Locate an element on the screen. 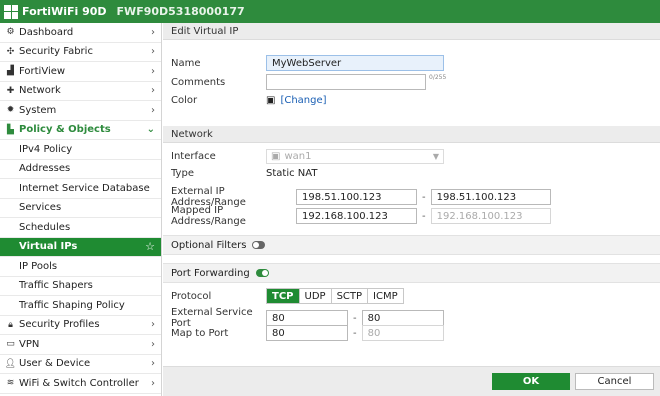 This screenshot has width=660, height=396. protocol-tcp-option: TCP is located at coordinates (283, 296).